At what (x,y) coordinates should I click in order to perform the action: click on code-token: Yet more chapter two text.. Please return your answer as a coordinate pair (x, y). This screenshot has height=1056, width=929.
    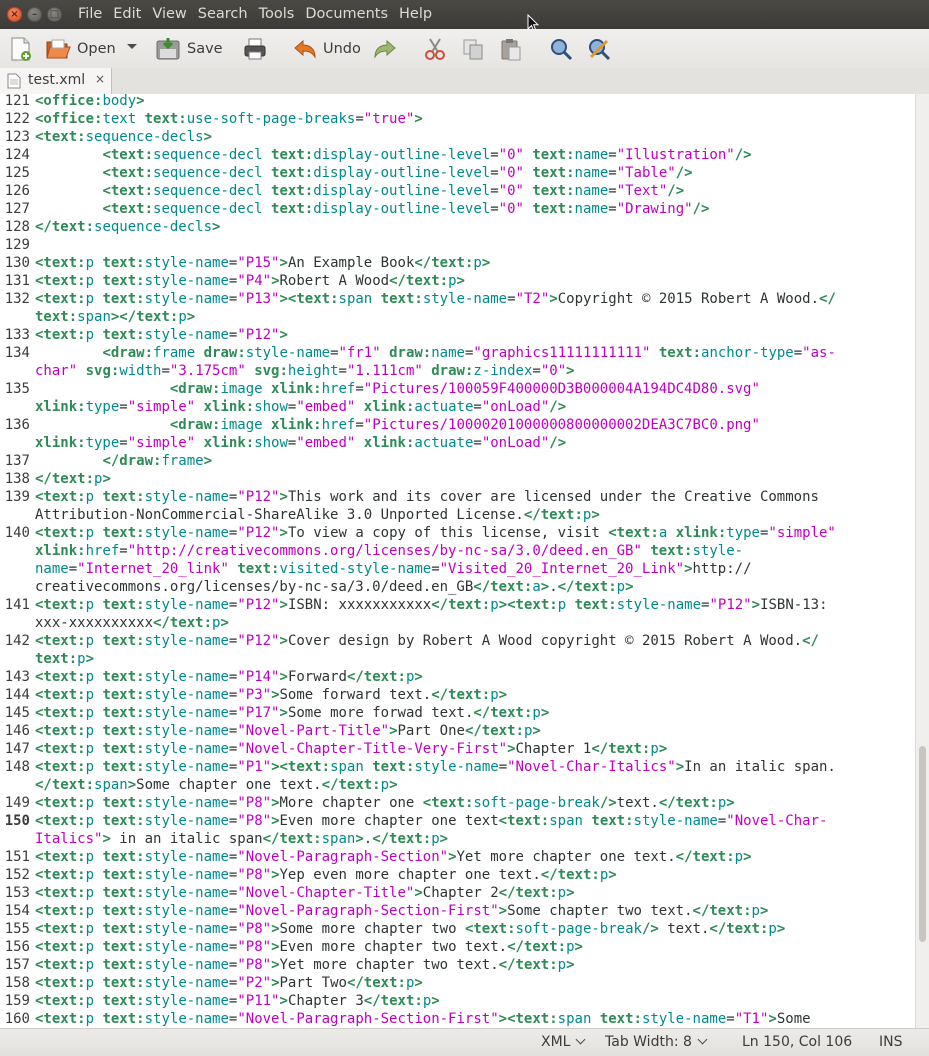
    Looking at the image, I should click on (389, 965).